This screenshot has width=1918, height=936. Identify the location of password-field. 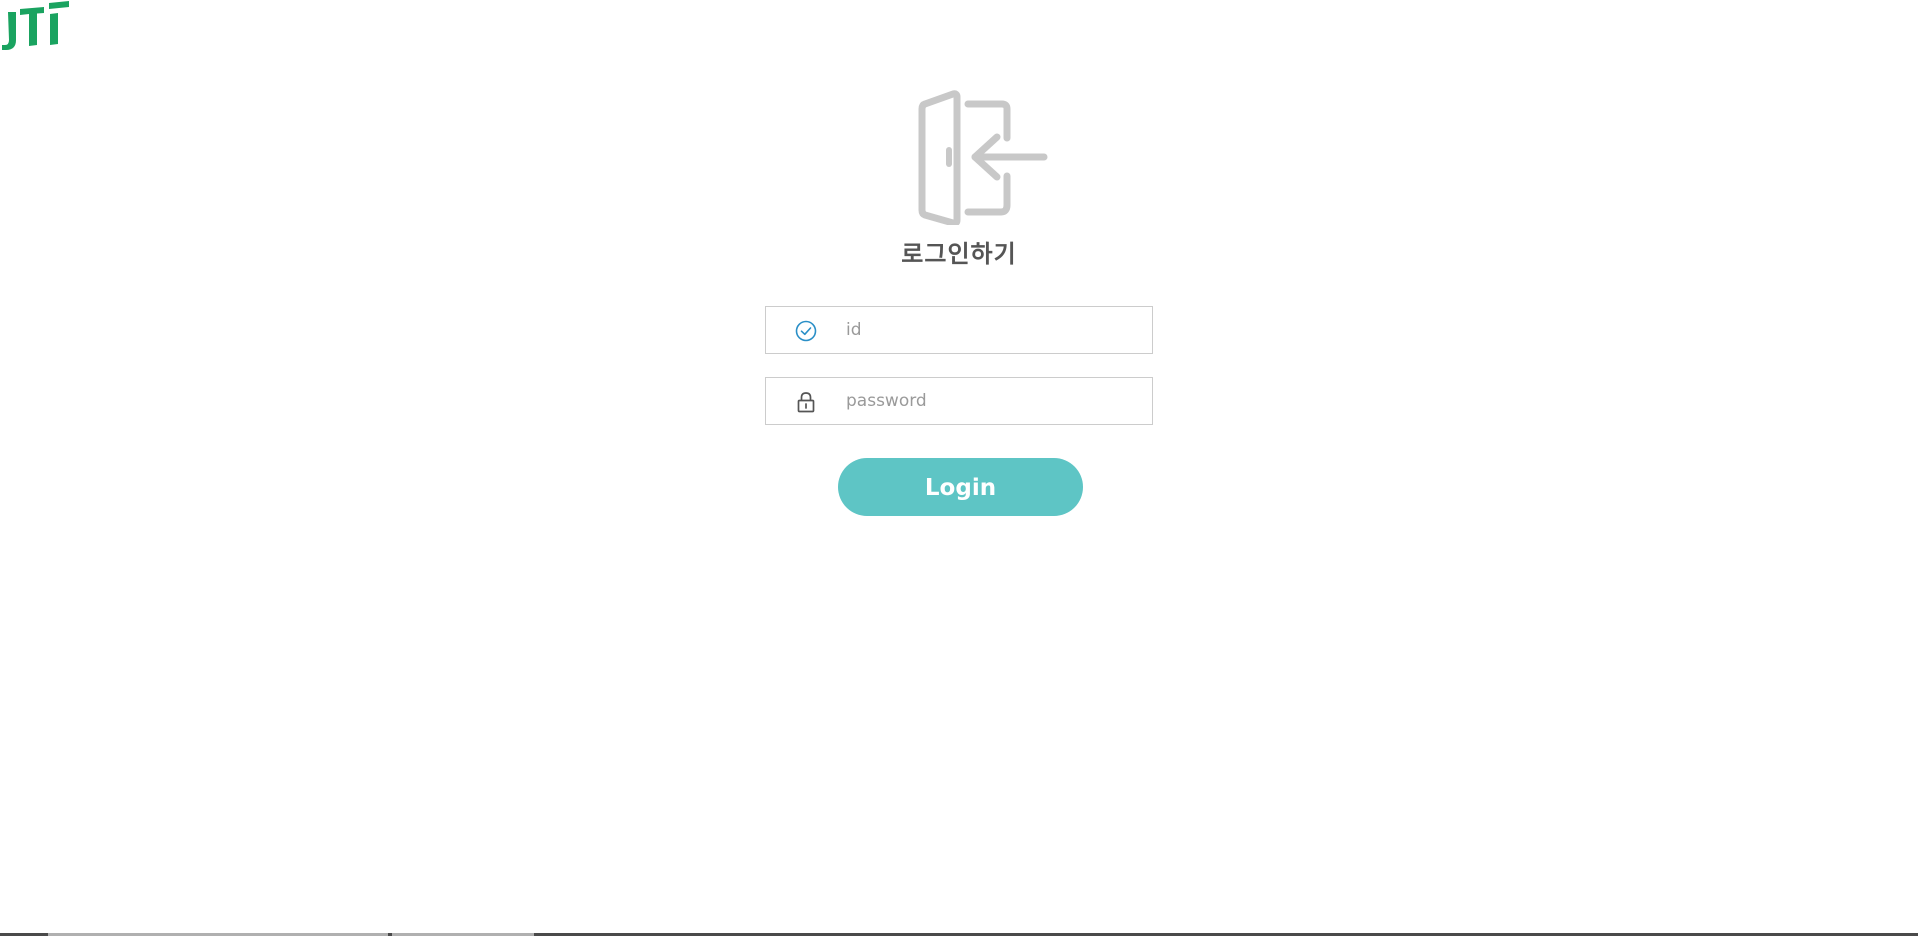
(959, 401).